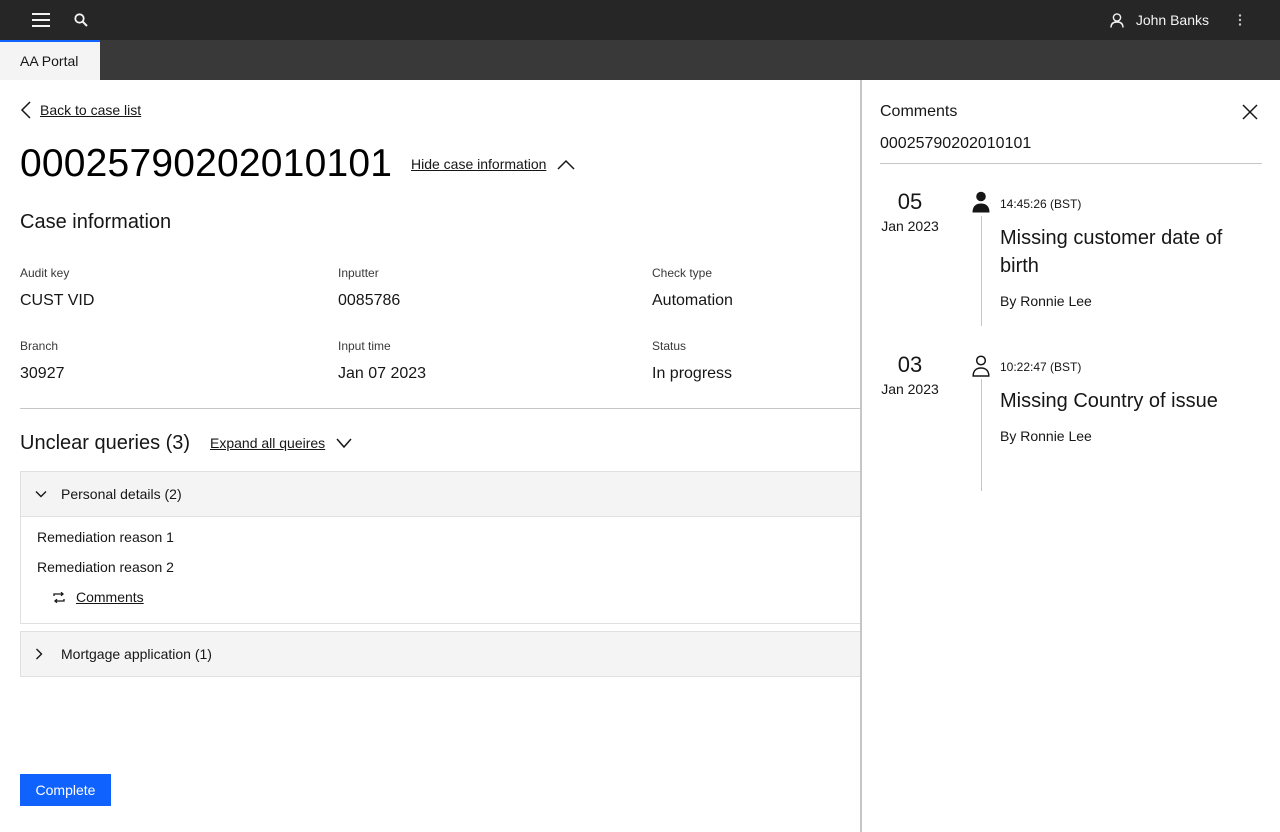  What do you see at coordinates (57, 300) in the screenshot?
I see `audit-key-value: CUST VID` at bounding box center [57, 300].